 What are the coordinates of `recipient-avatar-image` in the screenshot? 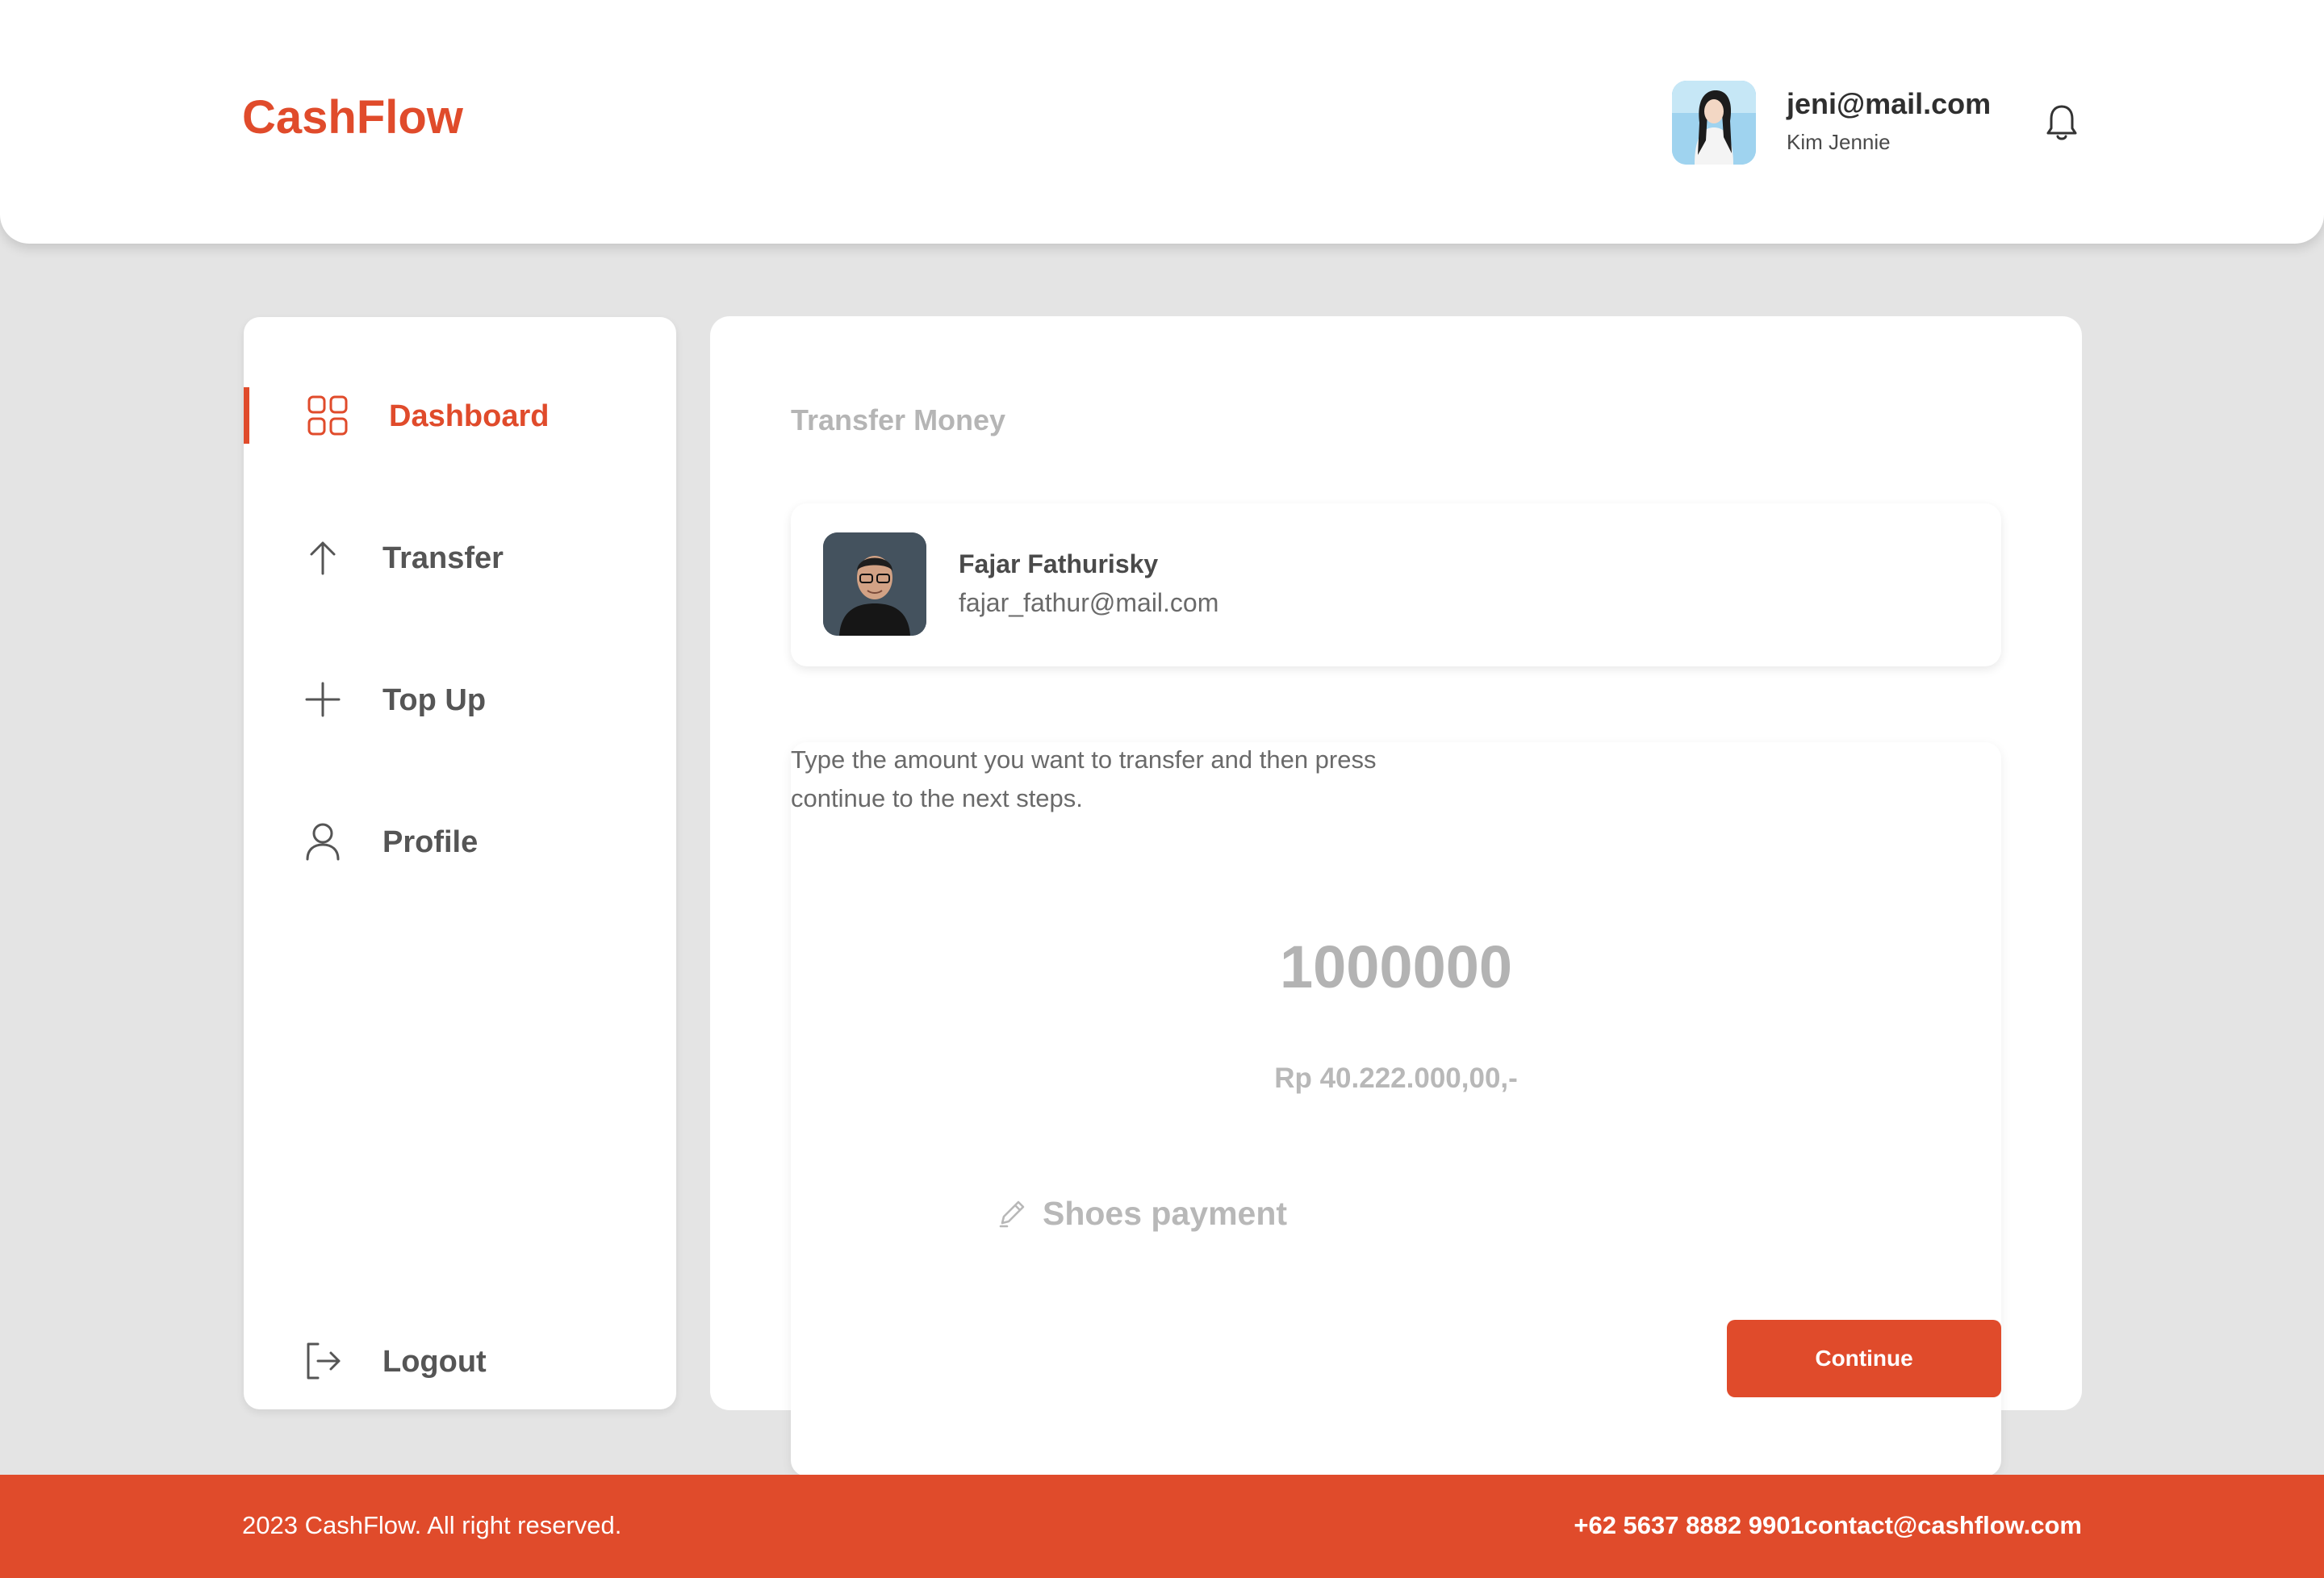 It's located at (874, 584).